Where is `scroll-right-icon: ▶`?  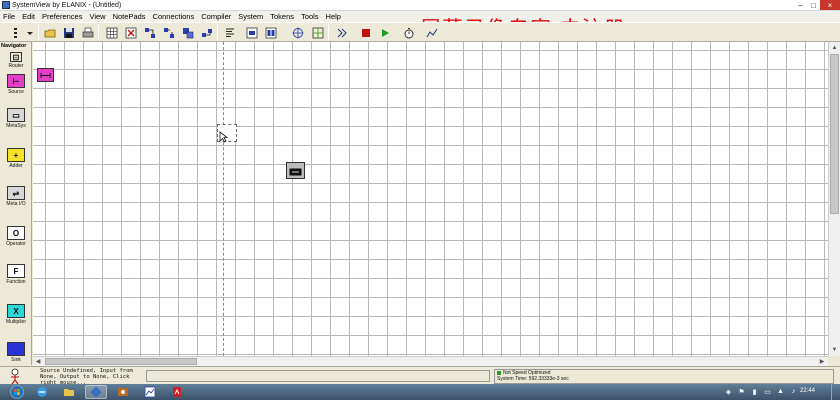 scroll-right-icon: ▶ is located at coordinates (822, 361).